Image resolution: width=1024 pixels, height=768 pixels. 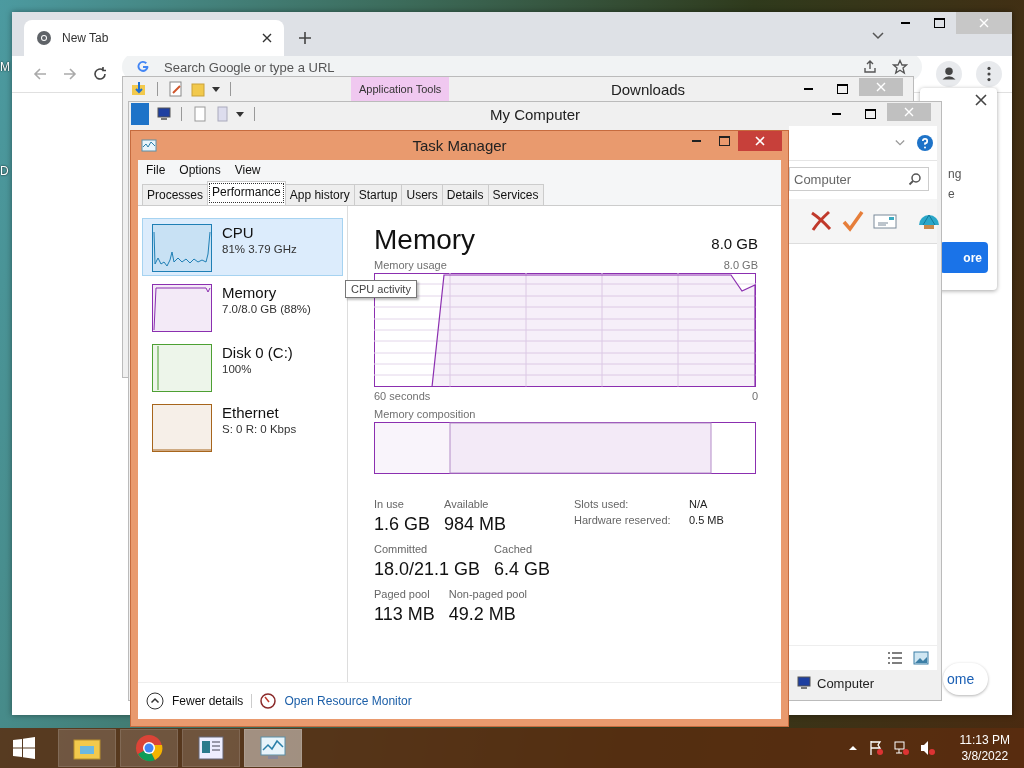 I want to click on stat-value: 0.5 MB, so click(x=706, y=520).